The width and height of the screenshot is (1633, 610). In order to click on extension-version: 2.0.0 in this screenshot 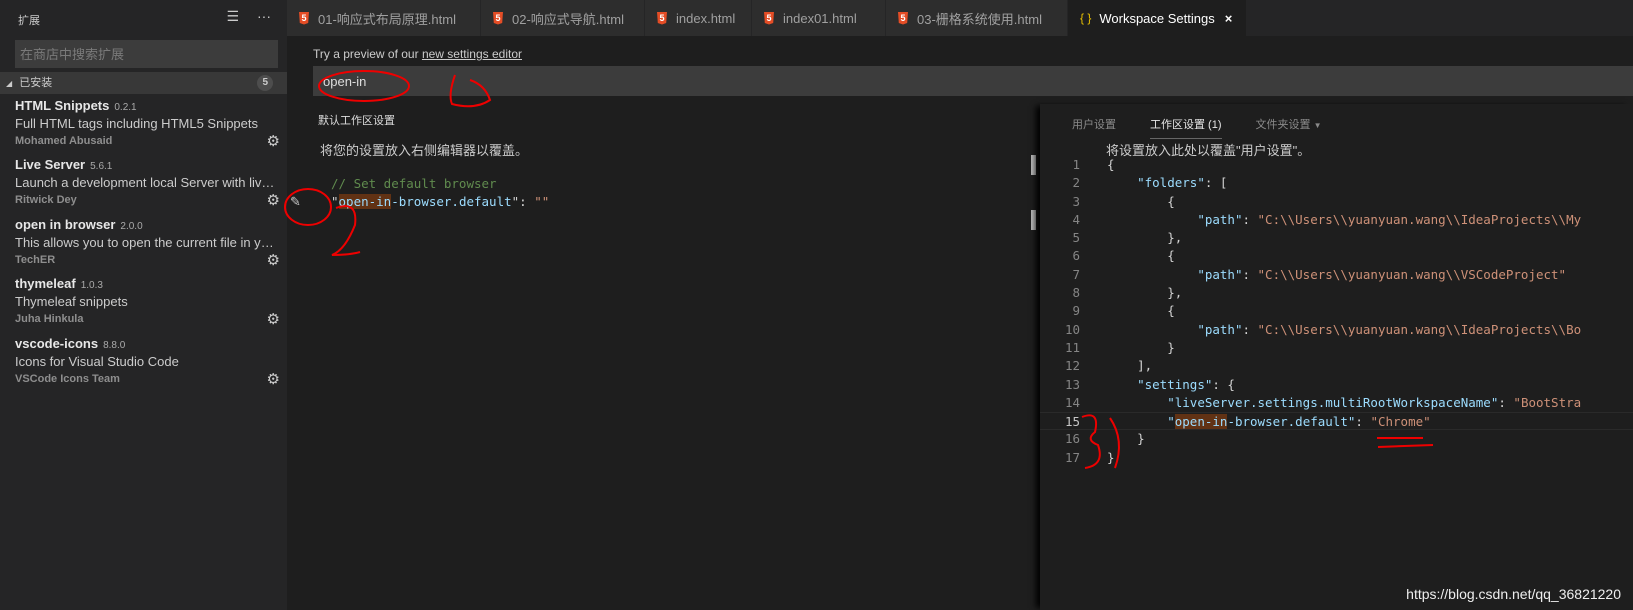, I will do `click(131, 226)`.